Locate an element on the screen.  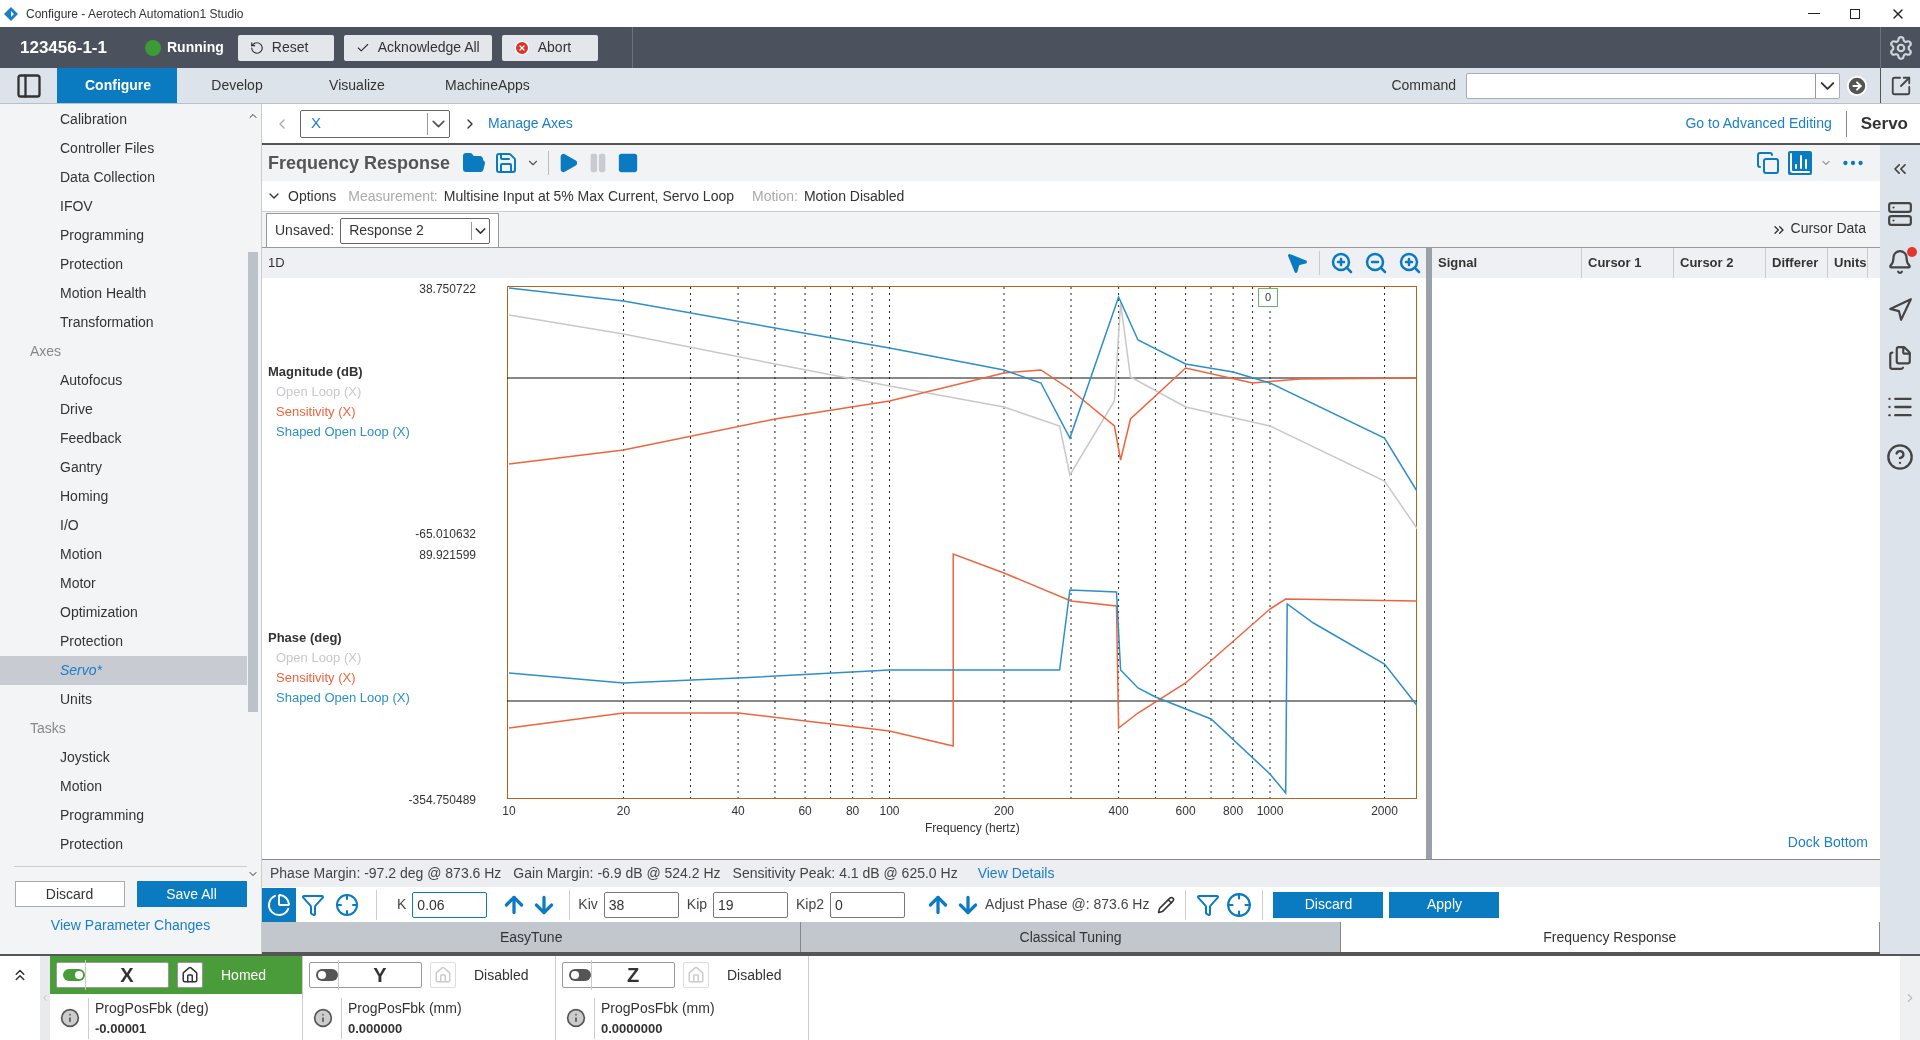
main-tab: Visualize is located at coordinates (357, 85).